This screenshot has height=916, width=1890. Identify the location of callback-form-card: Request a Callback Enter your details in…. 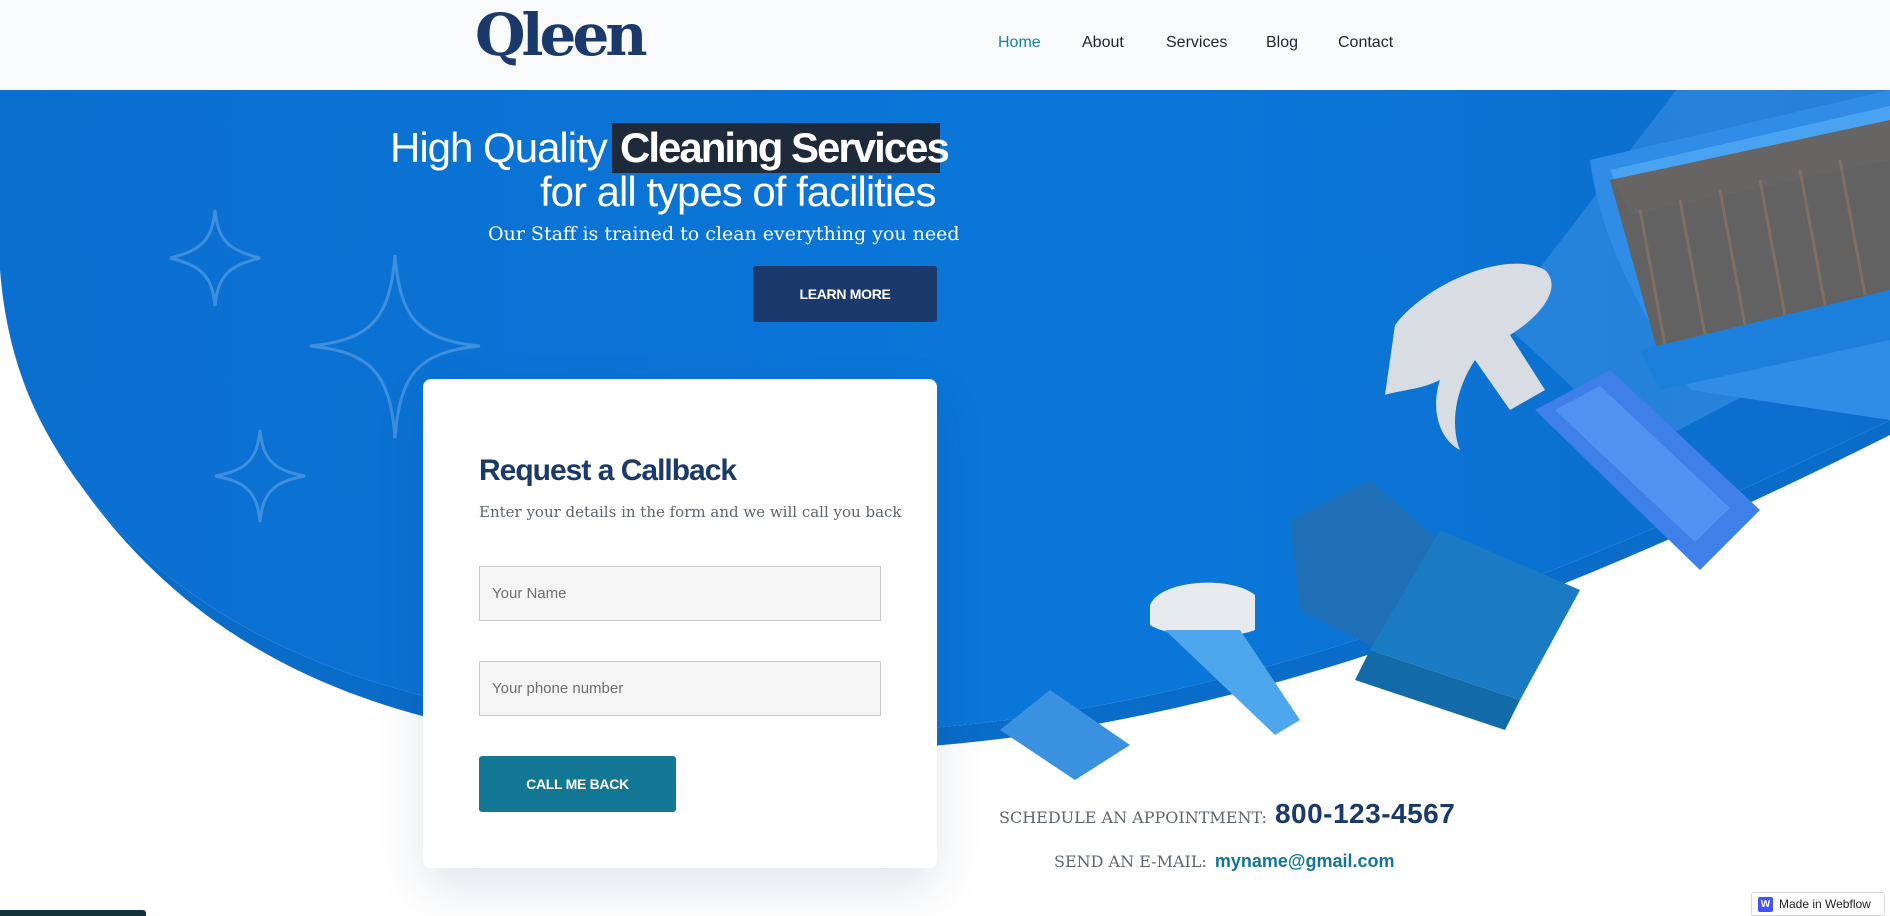
(680, 623).